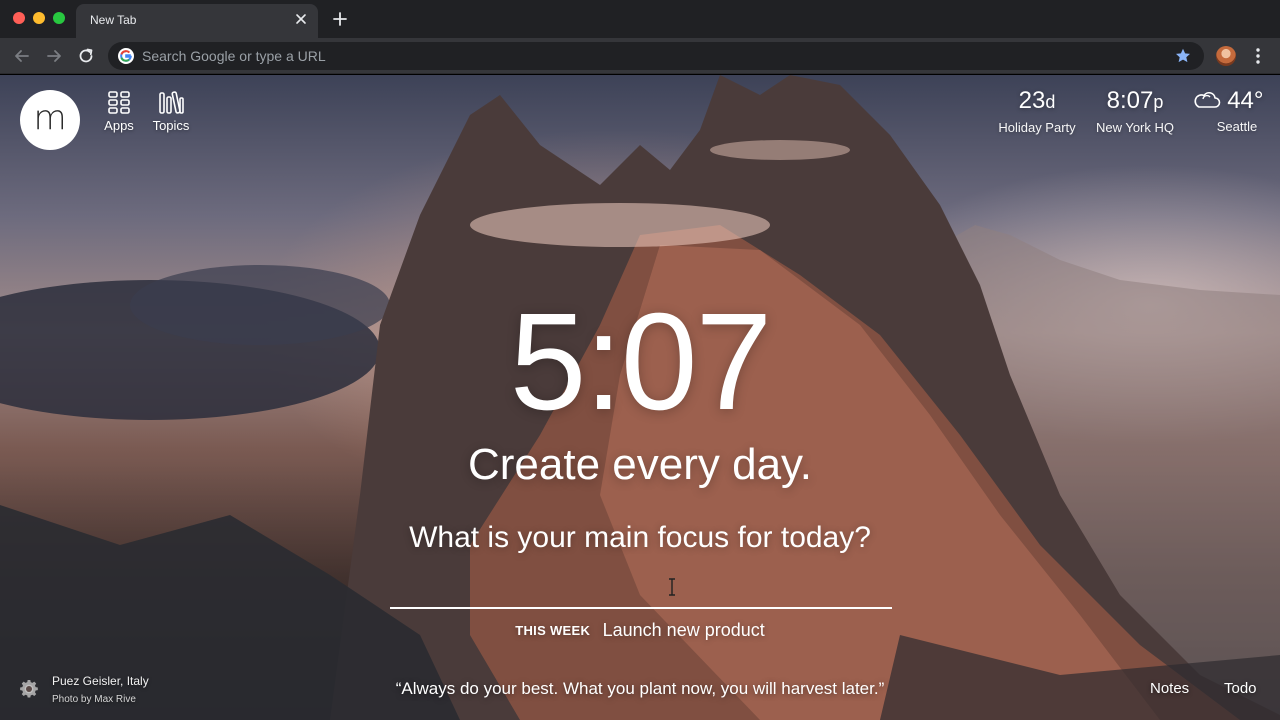  What do you see at coordinates (1240, 688) in the screenshot?
I see `todo-button: Todo` at bounding box center [1240, 688].